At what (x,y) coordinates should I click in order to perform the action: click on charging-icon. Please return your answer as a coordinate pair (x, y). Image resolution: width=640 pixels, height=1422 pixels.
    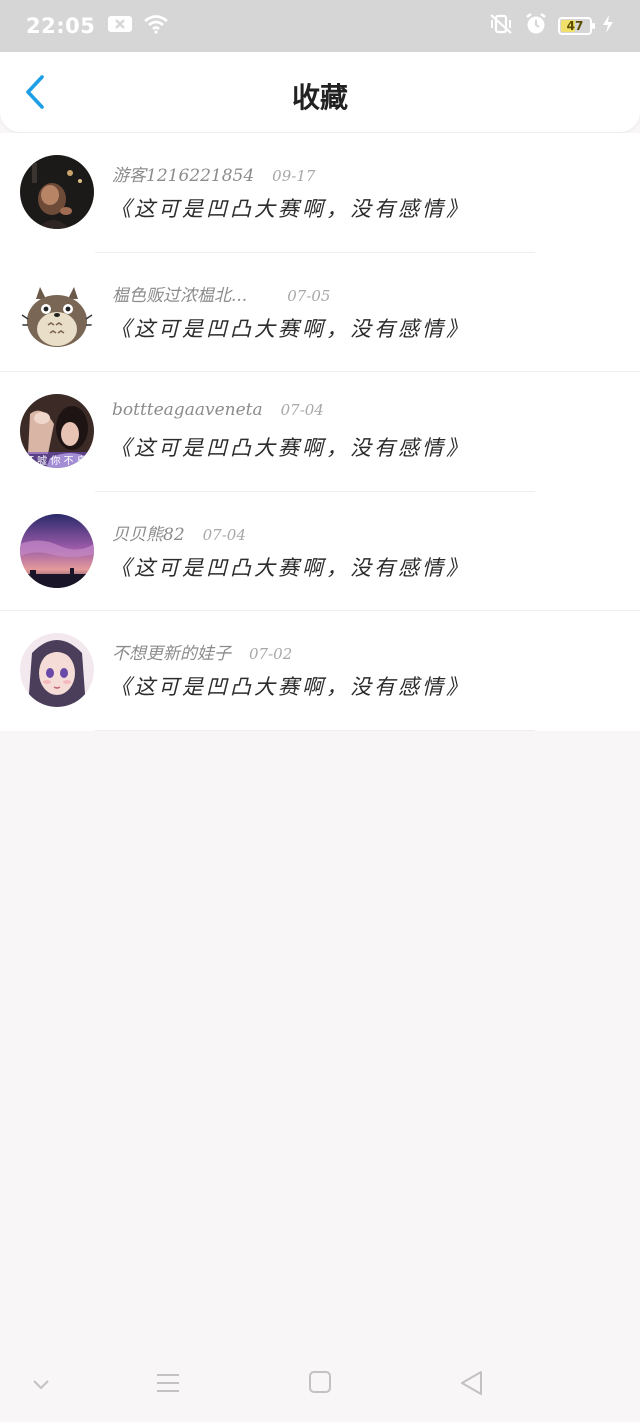
    Looking at the image, I should click on (608, 26).